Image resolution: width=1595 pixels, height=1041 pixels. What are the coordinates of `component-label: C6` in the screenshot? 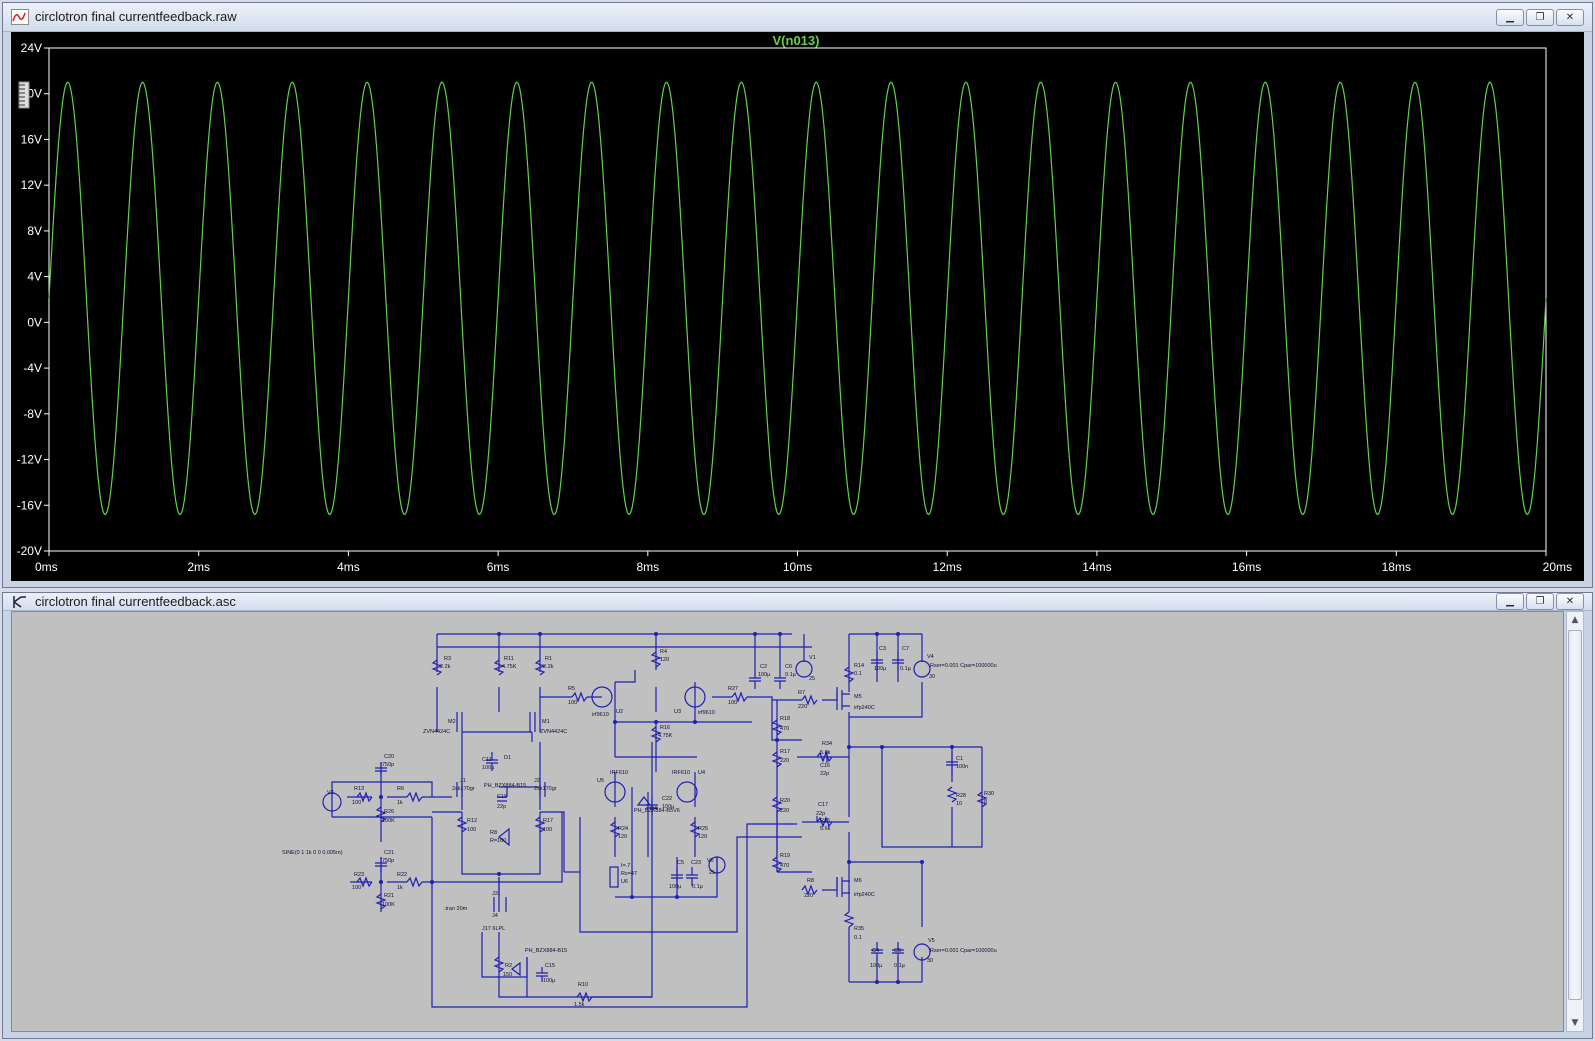 It's located at (788, 667).